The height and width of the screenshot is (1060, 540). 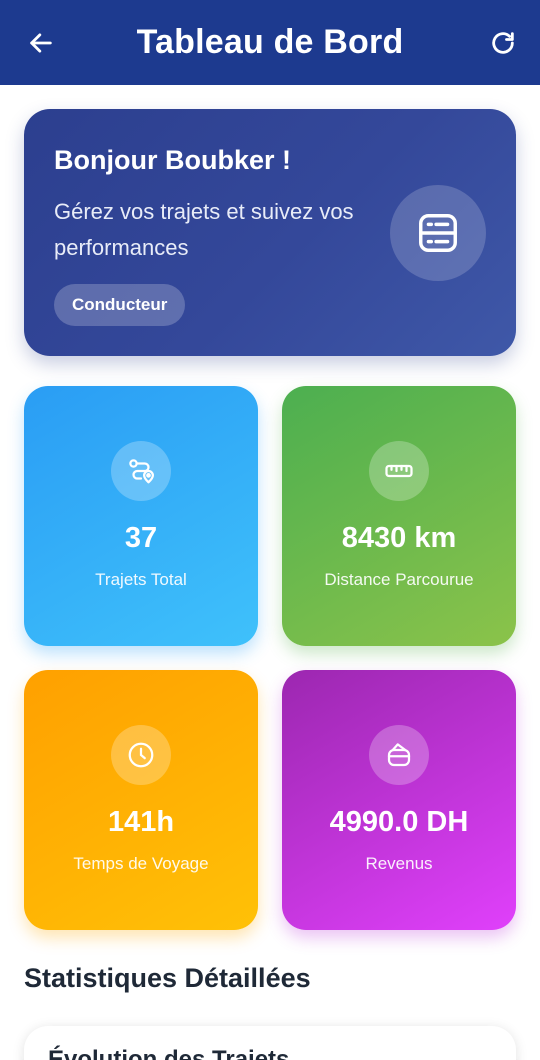 What do you see at coordinates (399, 516) in the screenshot?
I see `stat-card-distance: 8430 km Distance Parcourue` at bounding box center [399, 516].